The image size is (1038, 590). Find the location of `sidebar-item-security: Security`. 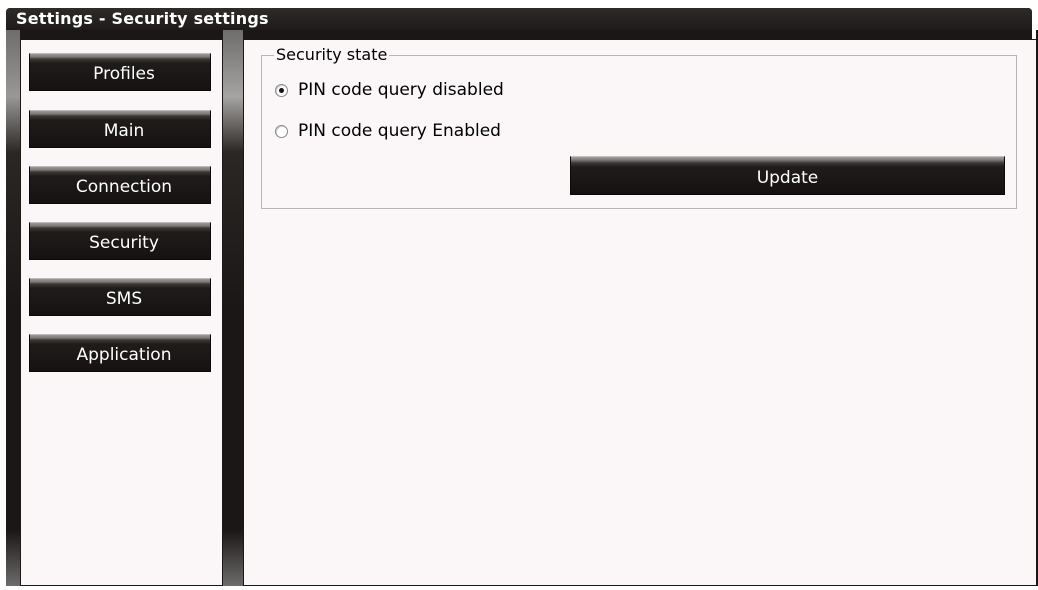

sidebar-item-security: Security is located at coordinates (120, 241).